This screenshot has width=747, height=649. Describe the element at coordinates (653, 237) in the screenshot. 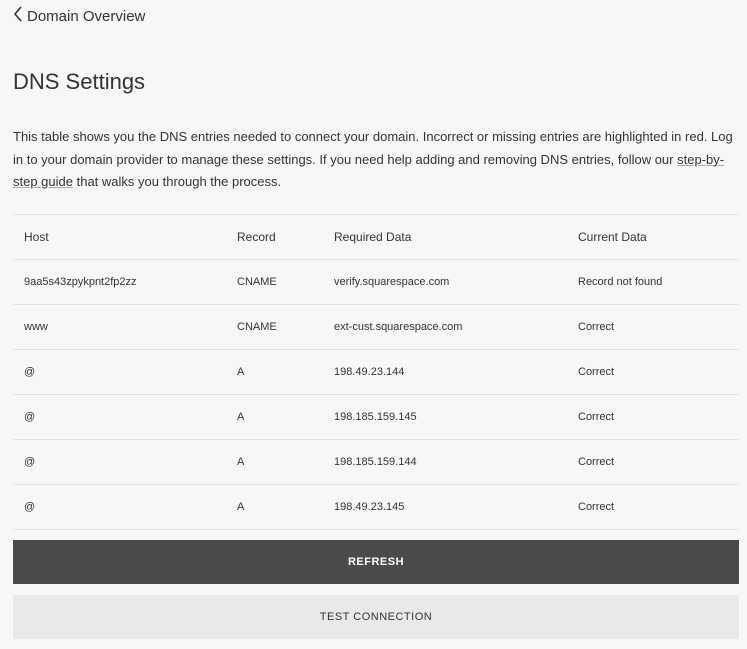

I see `header-current-data: Current Data` at that location.